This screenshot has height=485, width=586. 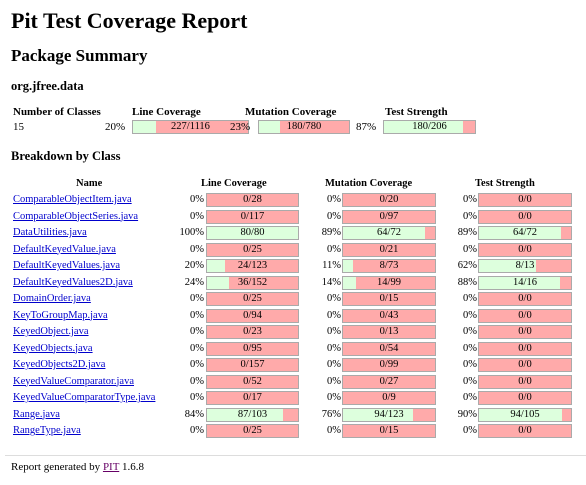 What do you see at coordinates (59, 364) in the screenshot?
I see `class-link: KeyedObjects2D.java` at bounding box center [59, 364].